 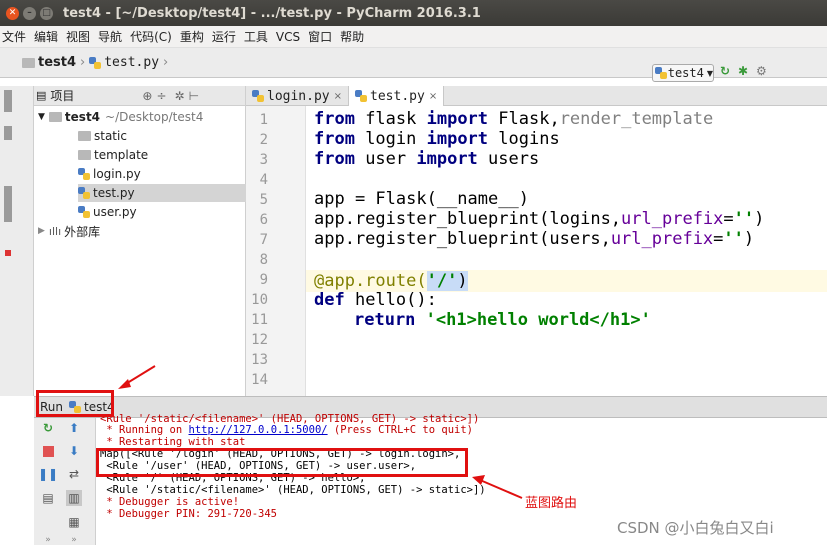 I want to click on annotation-label: 蓝图路由, so click(x=551, y=503).